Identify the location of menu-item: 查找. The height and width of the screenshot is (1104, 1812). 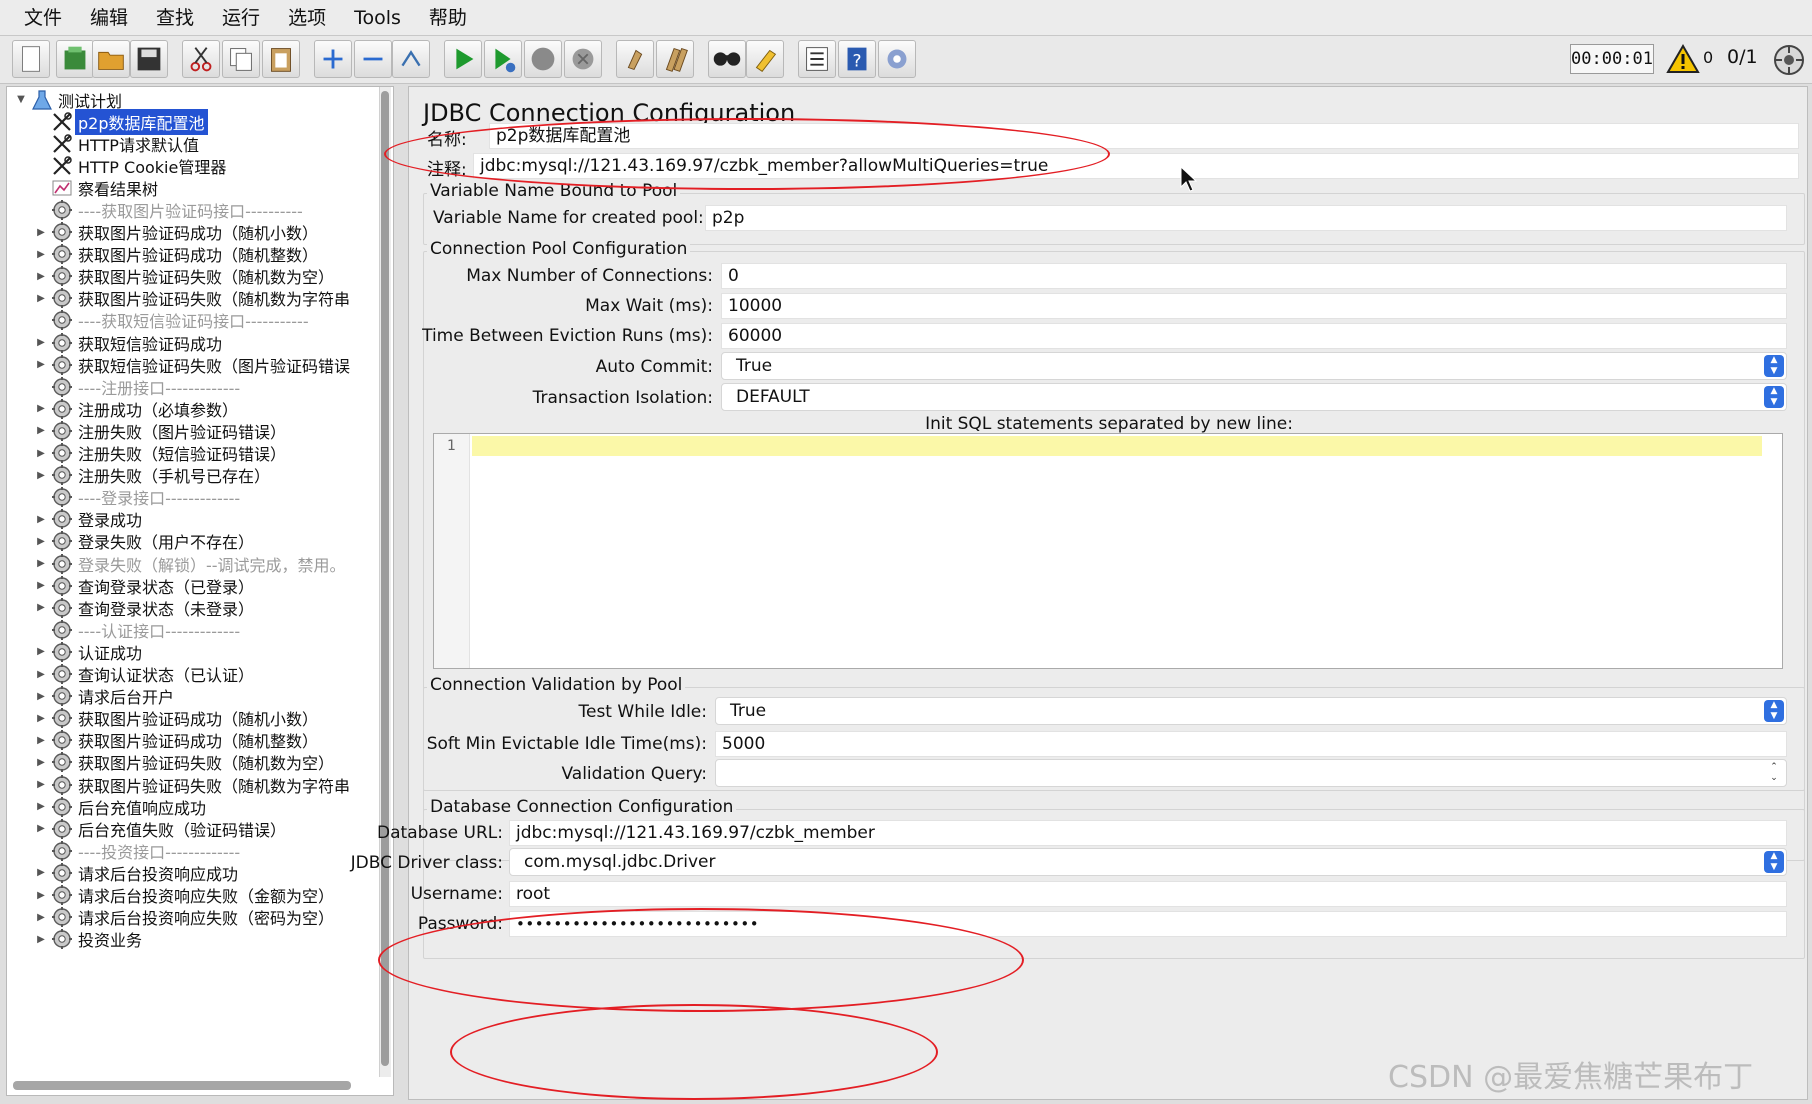
(175, 18).